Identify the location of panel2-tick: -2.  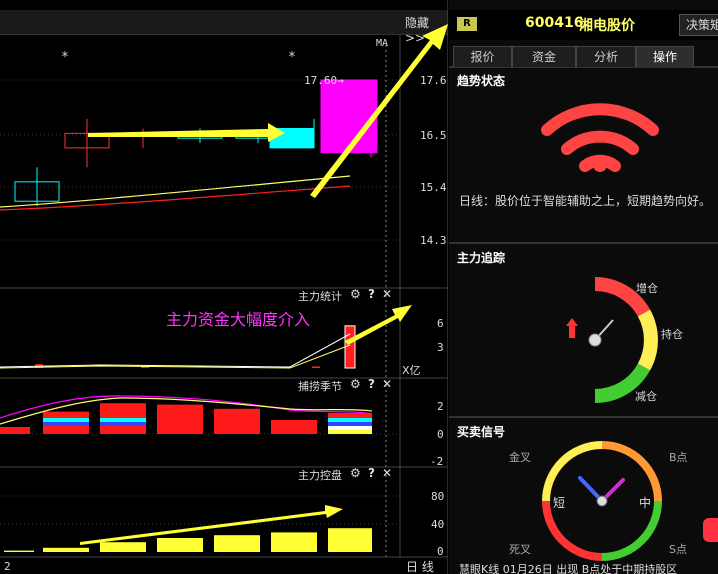
(437, 461).